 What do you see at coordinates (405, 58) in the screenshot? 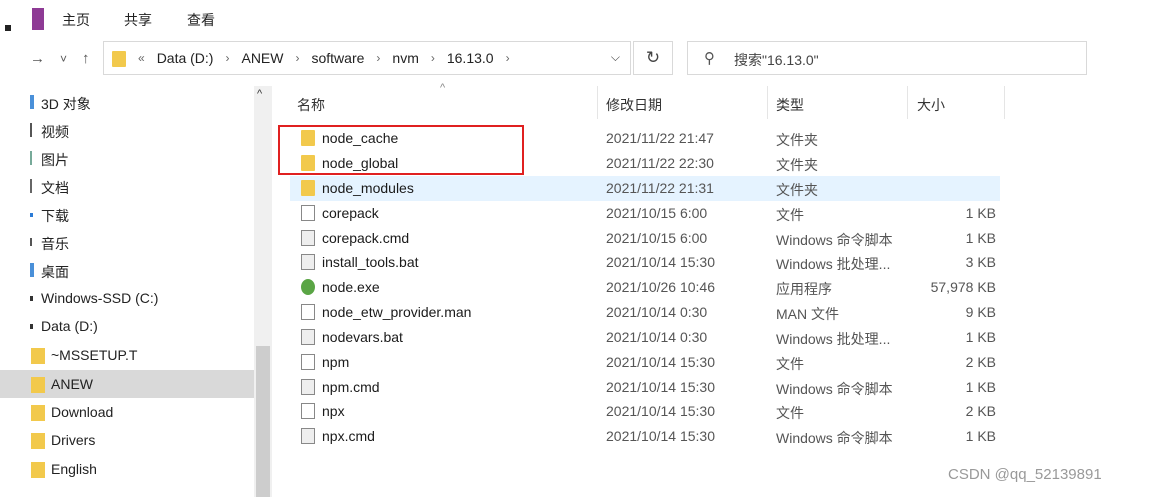
I see `breadcrumb-item: nvm` at bounding box center [405, 58].